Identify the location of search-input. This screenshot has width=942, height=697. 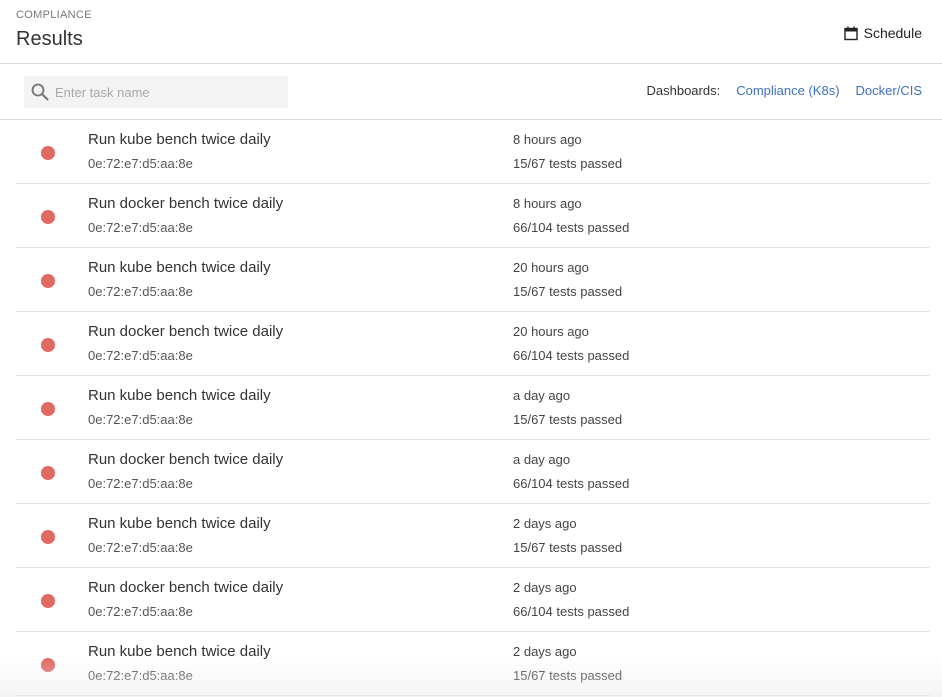
(165, 92).